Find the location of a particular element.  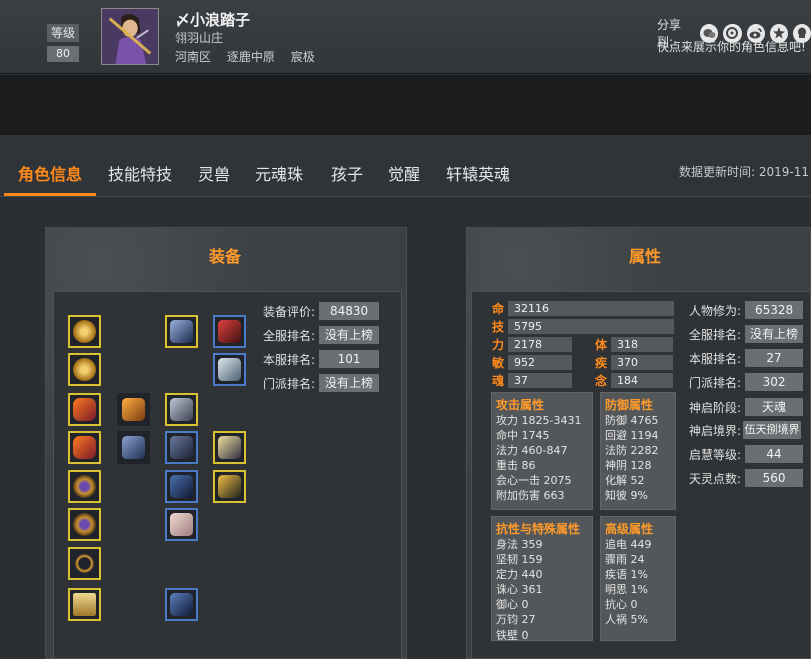

equip-slot-artifact is located at coordinates (229, 447).